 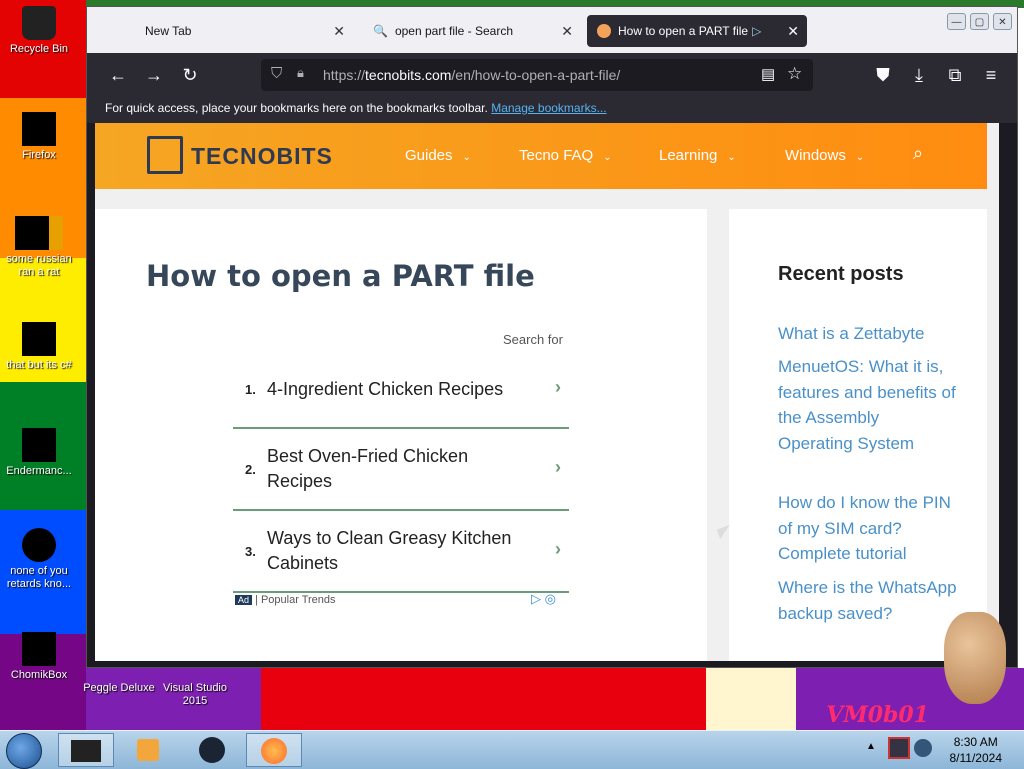 I want to click on terminal-icon, so click(x=86, y=751).